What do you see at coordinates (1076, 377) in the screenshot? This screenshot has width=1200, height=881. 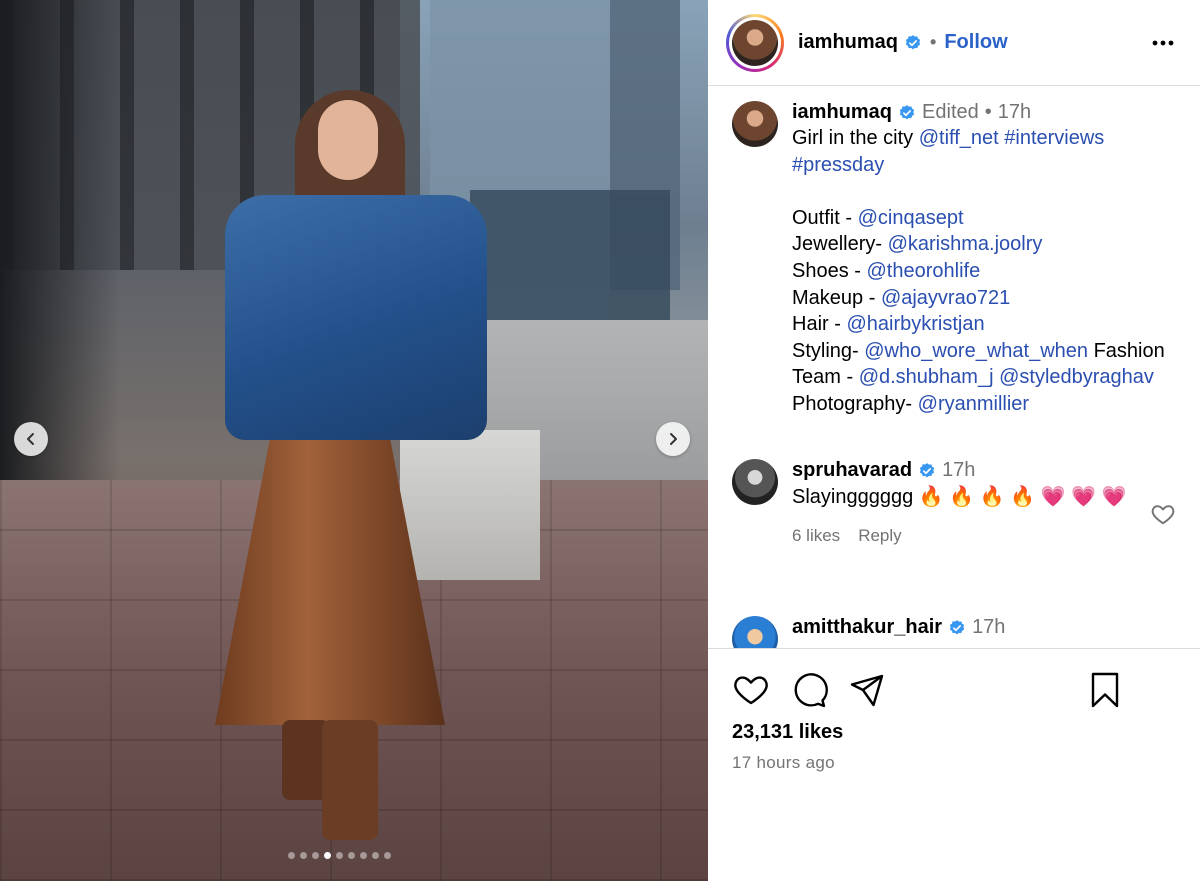 I see `mention-link: @styledbyraghav` at bounding box center [1076, 377].